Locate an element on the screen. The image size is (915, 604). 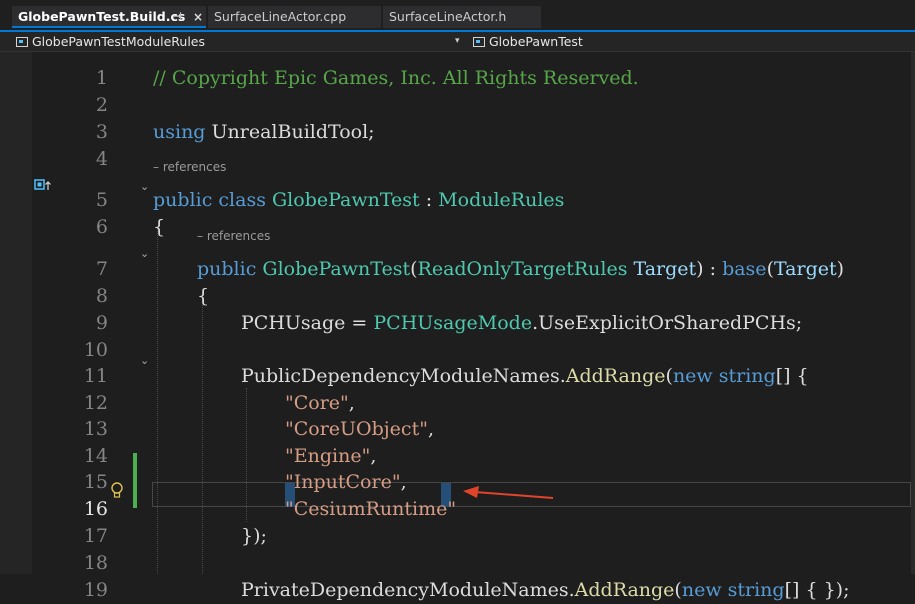
annotation-arrow is located at coordinates (508, 492).